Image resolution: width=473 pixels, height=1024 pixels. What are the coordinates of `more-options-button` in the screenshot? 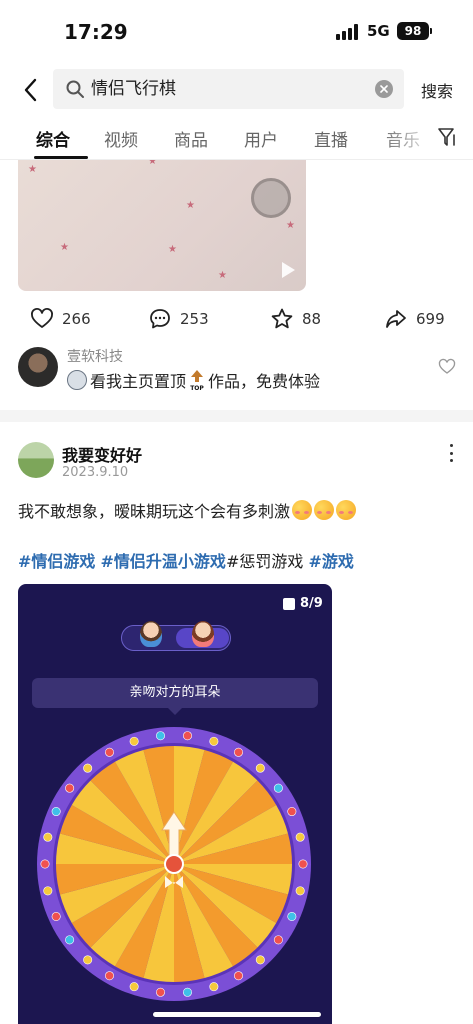 It's located at (451, 453).